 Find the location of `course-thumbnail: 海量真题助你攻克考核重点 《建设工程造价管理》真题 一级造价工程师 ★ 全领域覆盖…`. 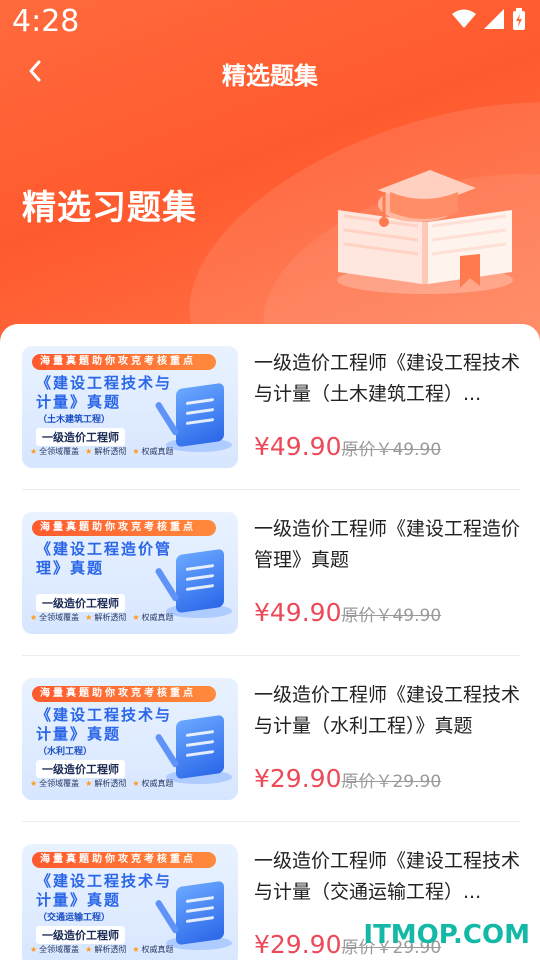

course-thumbnail: 海量真题助你攻克考核重点 《建设工程造价管理》真题 一级造价工程师 ★ 全领域覆盖… is located at coordinates (130, 573).